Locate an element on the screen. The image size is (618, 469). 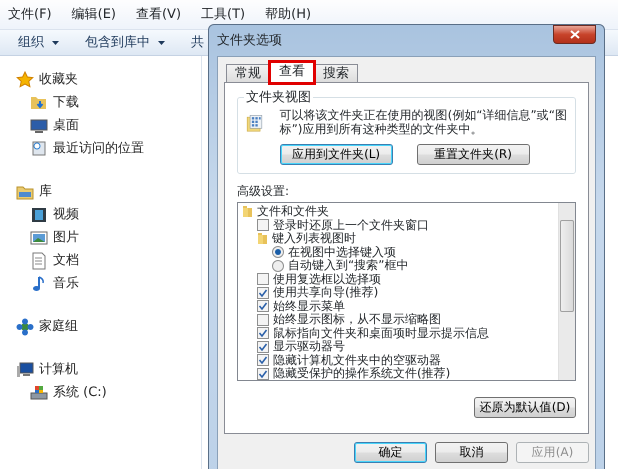
setting-label: 使用共享向导(推荐) is located at coordinates (325, 293).